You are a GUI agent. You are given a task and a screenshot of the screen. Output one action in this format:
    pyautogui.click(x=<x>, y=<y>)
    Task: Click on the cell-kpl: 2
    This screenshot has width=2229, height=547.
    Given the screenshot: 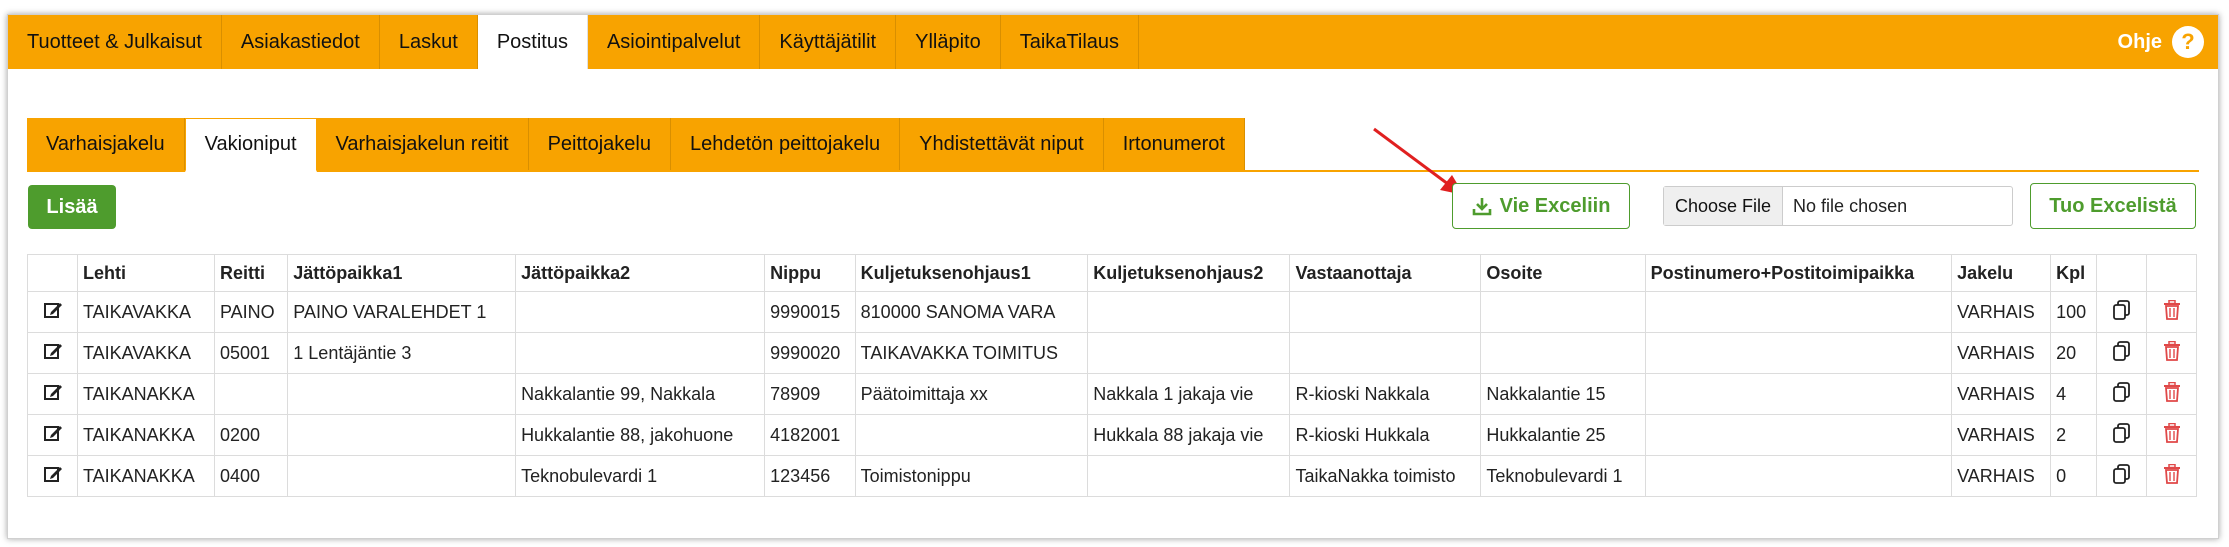 What is the action you would take?
    pyautogui.click(x=2073, y=435)
    